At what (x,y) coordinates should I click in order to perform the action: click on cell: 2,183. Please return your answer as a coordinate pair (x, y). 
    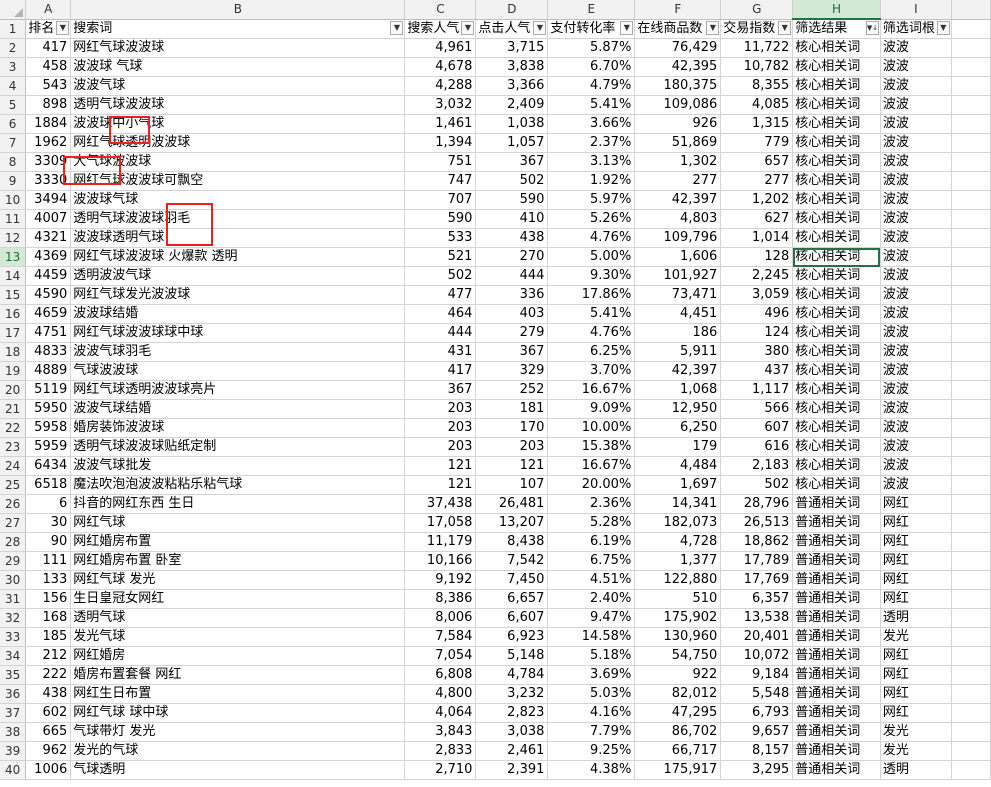
    Looking at the image, I should click on (757, 466).